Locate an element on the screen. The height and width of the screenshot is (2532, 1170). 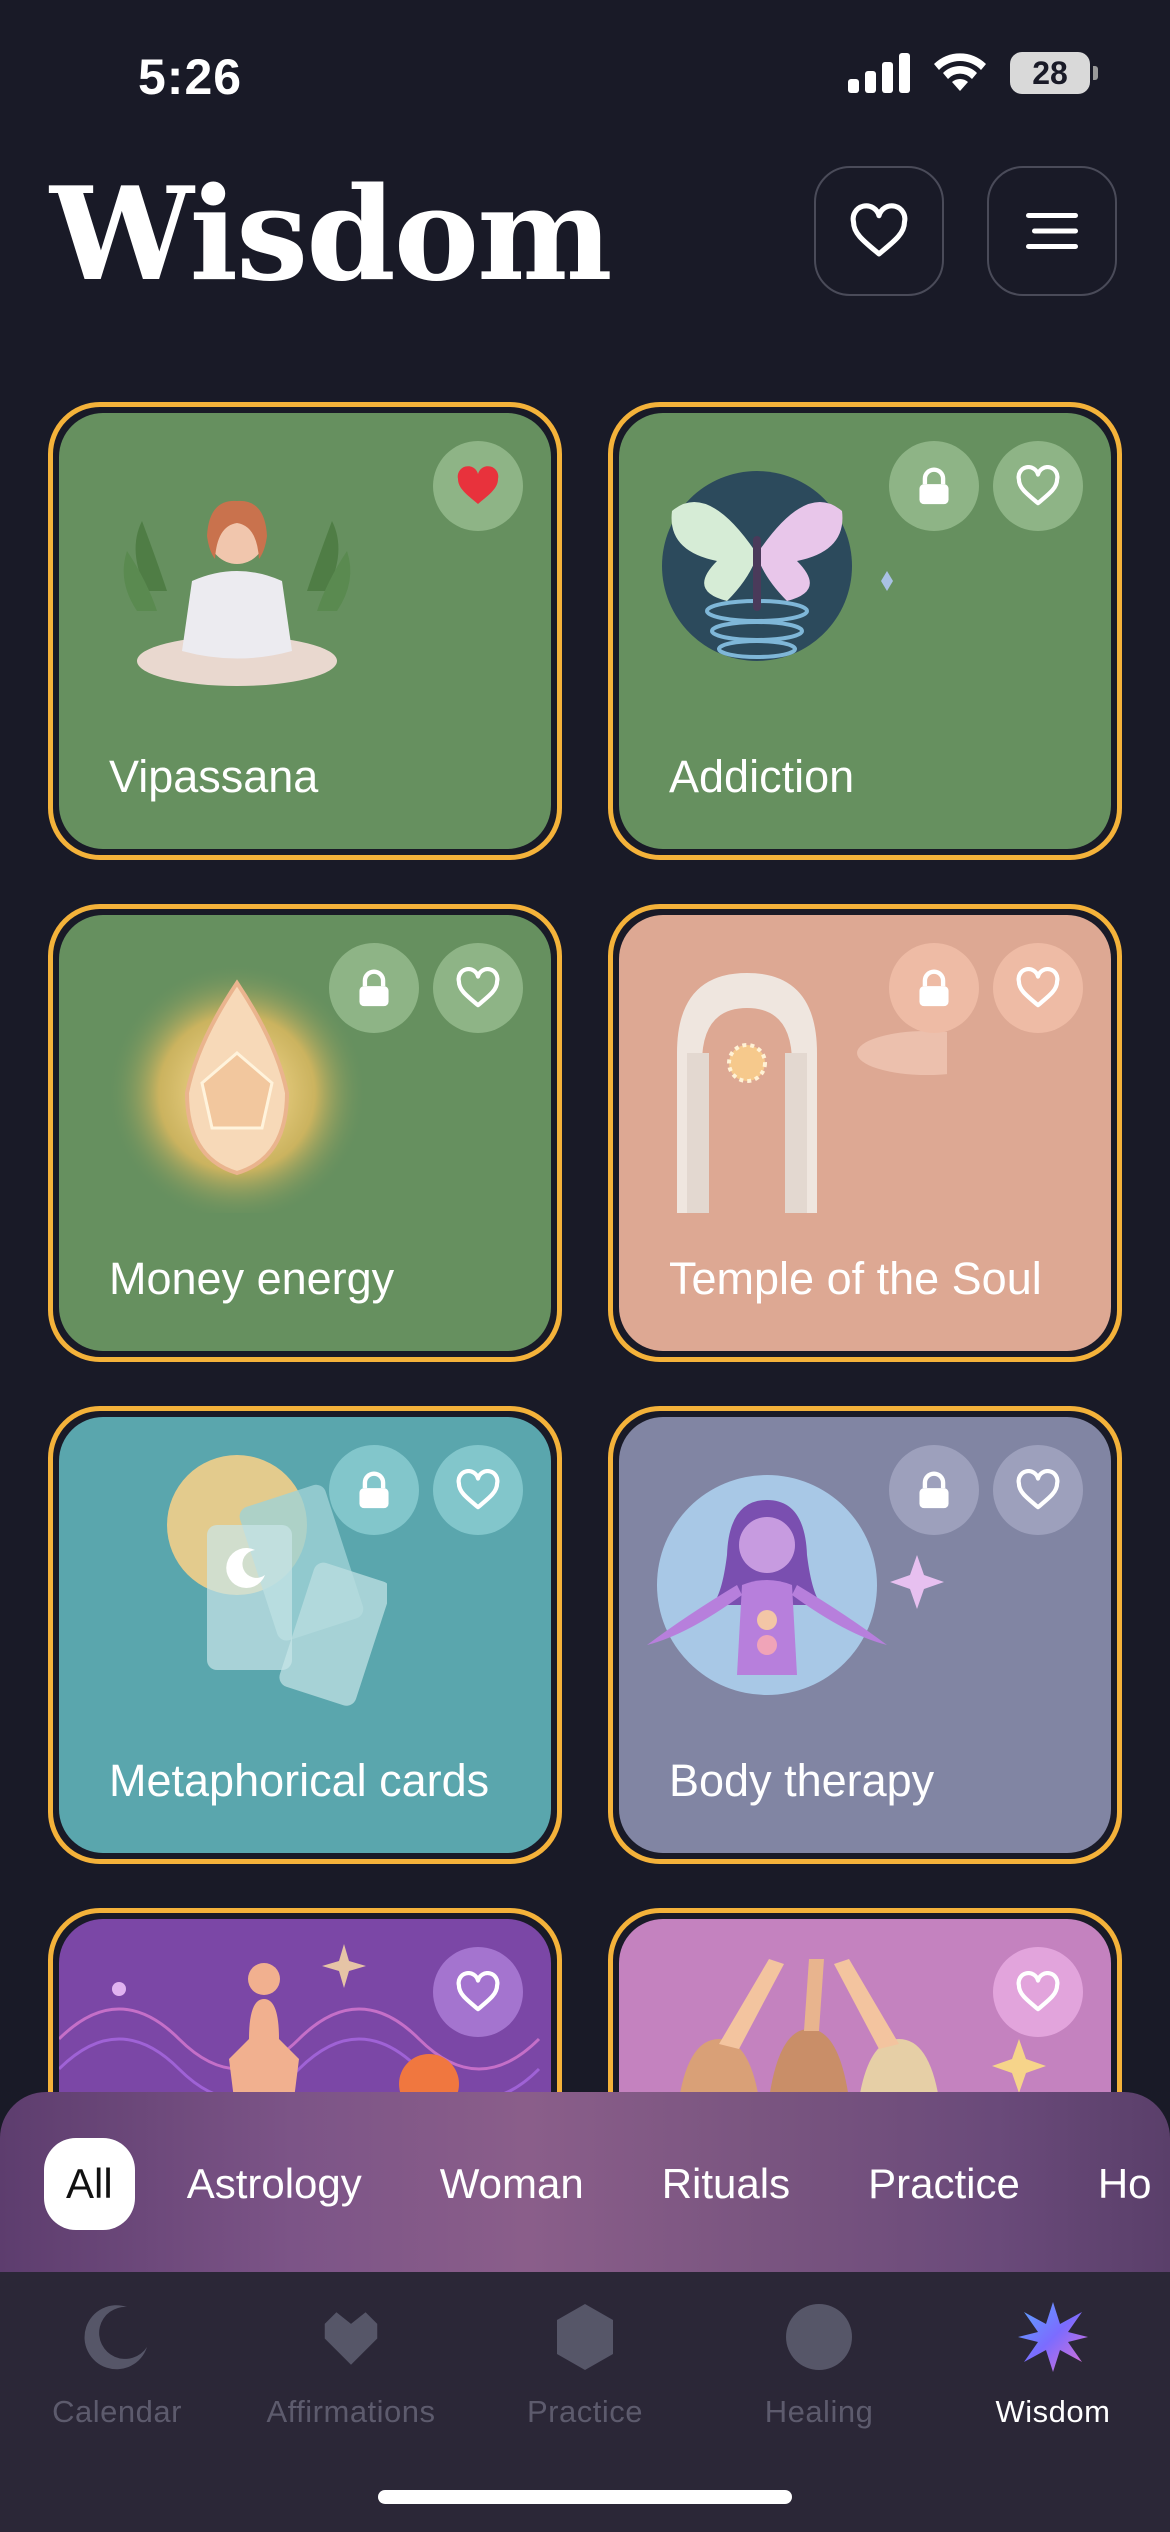
card-metaphorical-cards: Metaphorical cards is located at coordinates (305, 1635).